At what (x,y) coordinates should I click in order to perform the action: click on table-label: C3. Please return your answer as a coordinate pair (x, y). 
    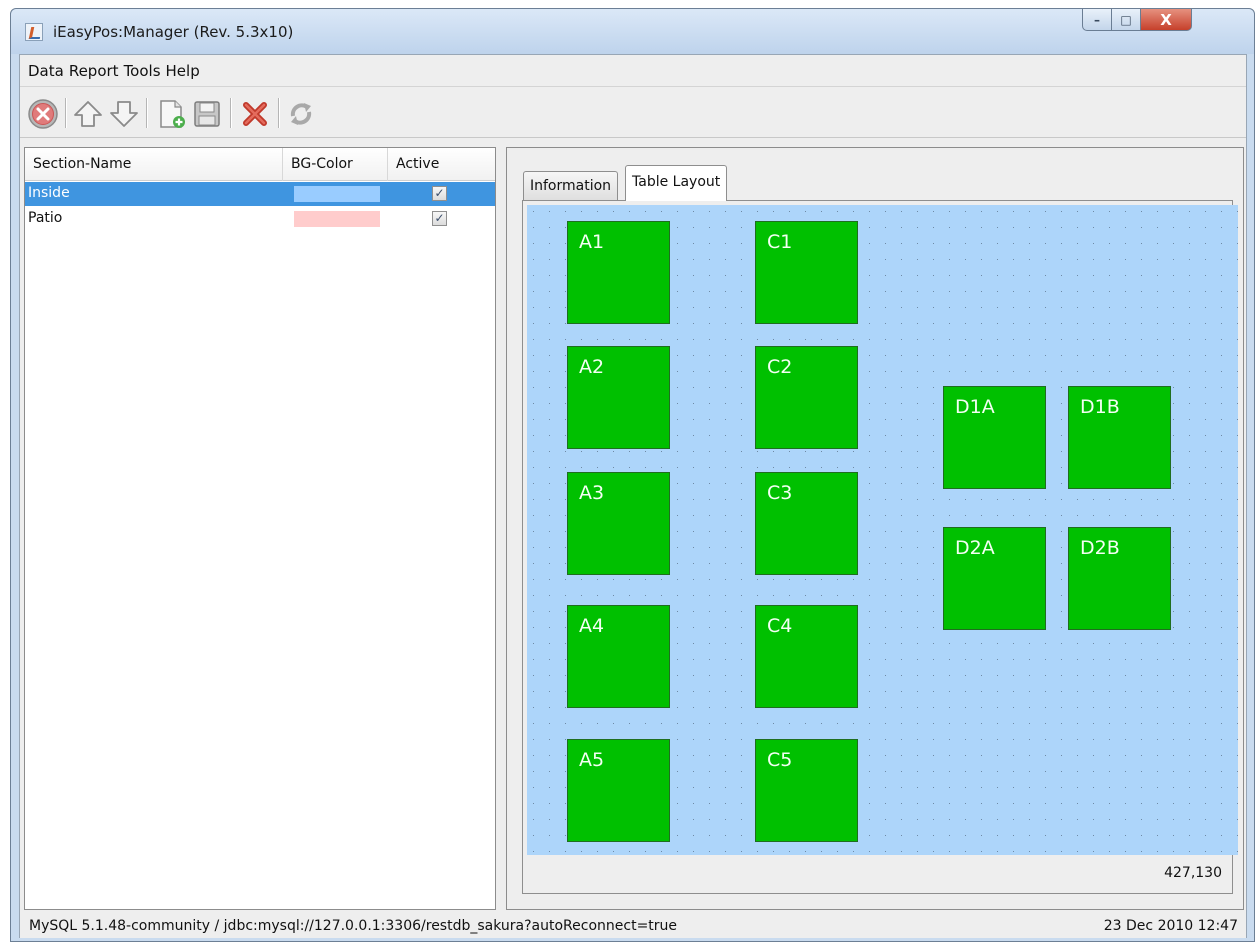
    Looking at the image, I should click on (780, 493).